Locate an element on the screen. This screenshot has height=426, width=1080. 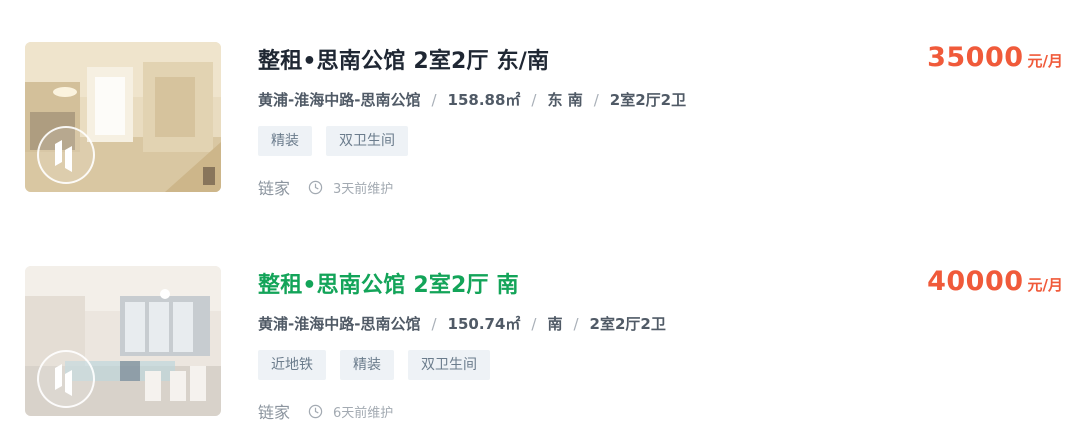
tag-near-subway: 近地铁 is located at coordinates (292, 365).